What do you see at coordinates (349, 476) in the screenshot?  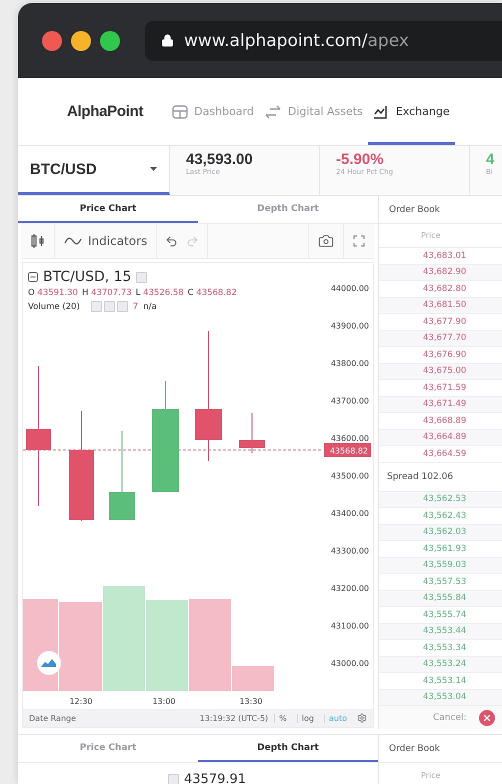 I see `price-axis-label: 43500.00` at bounding box center [349, 476].